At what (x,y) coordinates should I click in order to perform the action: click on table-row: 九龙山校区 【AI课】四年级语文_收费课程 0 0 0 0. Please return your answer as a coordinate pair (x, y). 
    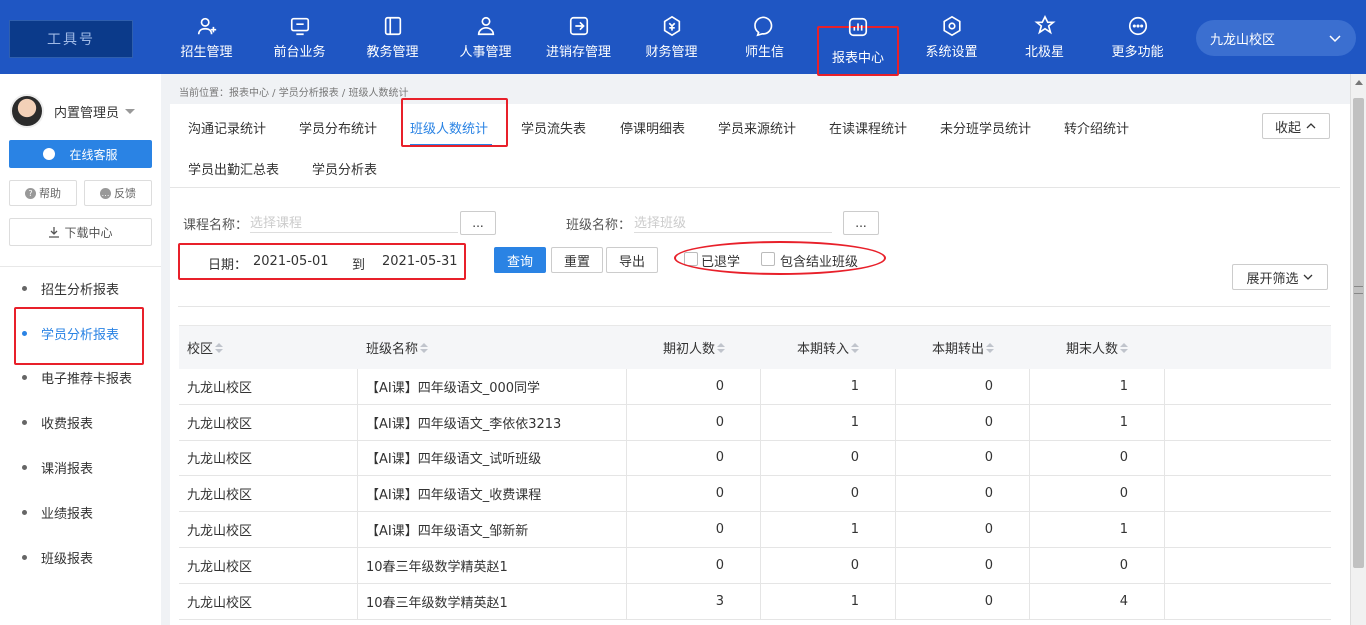
    Looking at the image, I should click on (755, 494).